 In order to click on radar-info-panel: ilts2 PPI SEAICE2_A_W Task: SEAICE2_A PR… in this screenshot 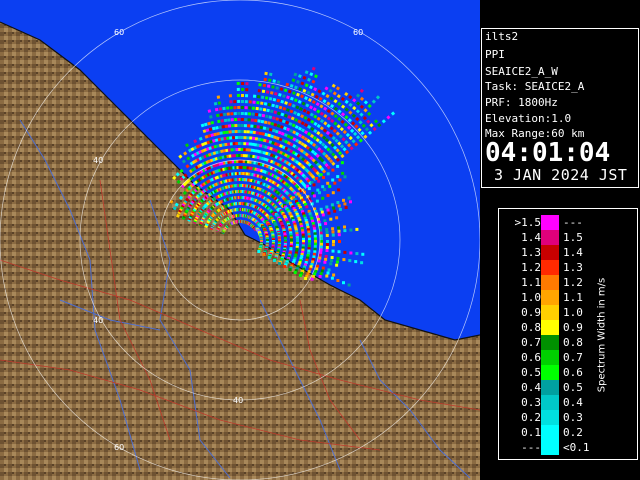, I will do `click(560, 108)`.